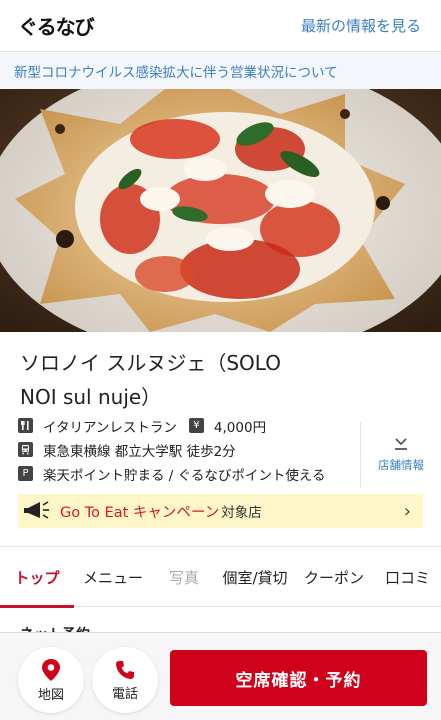  What do you see at coordinates (125, 680) in the screenshot?
I see `phone-button: 電話` at bounding box center [125, 680].